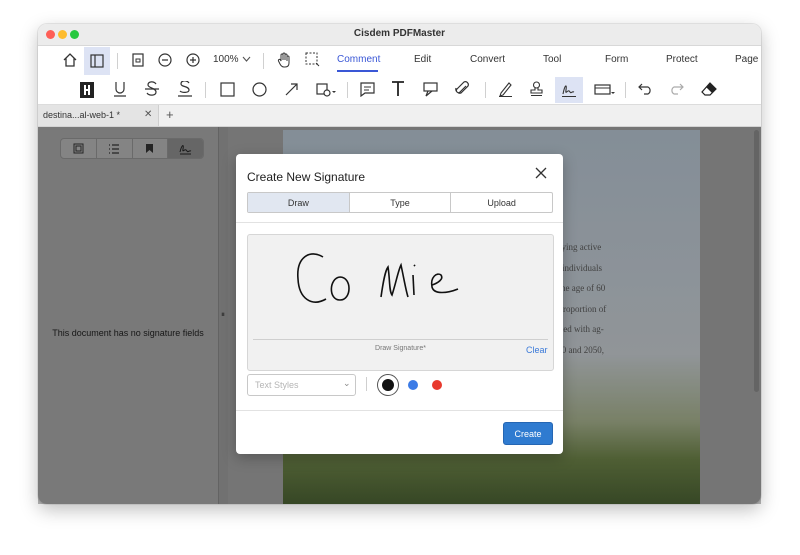 This screenshot has height=555, width=800. I want to click on marquee-select-icon, so click(312, 59).